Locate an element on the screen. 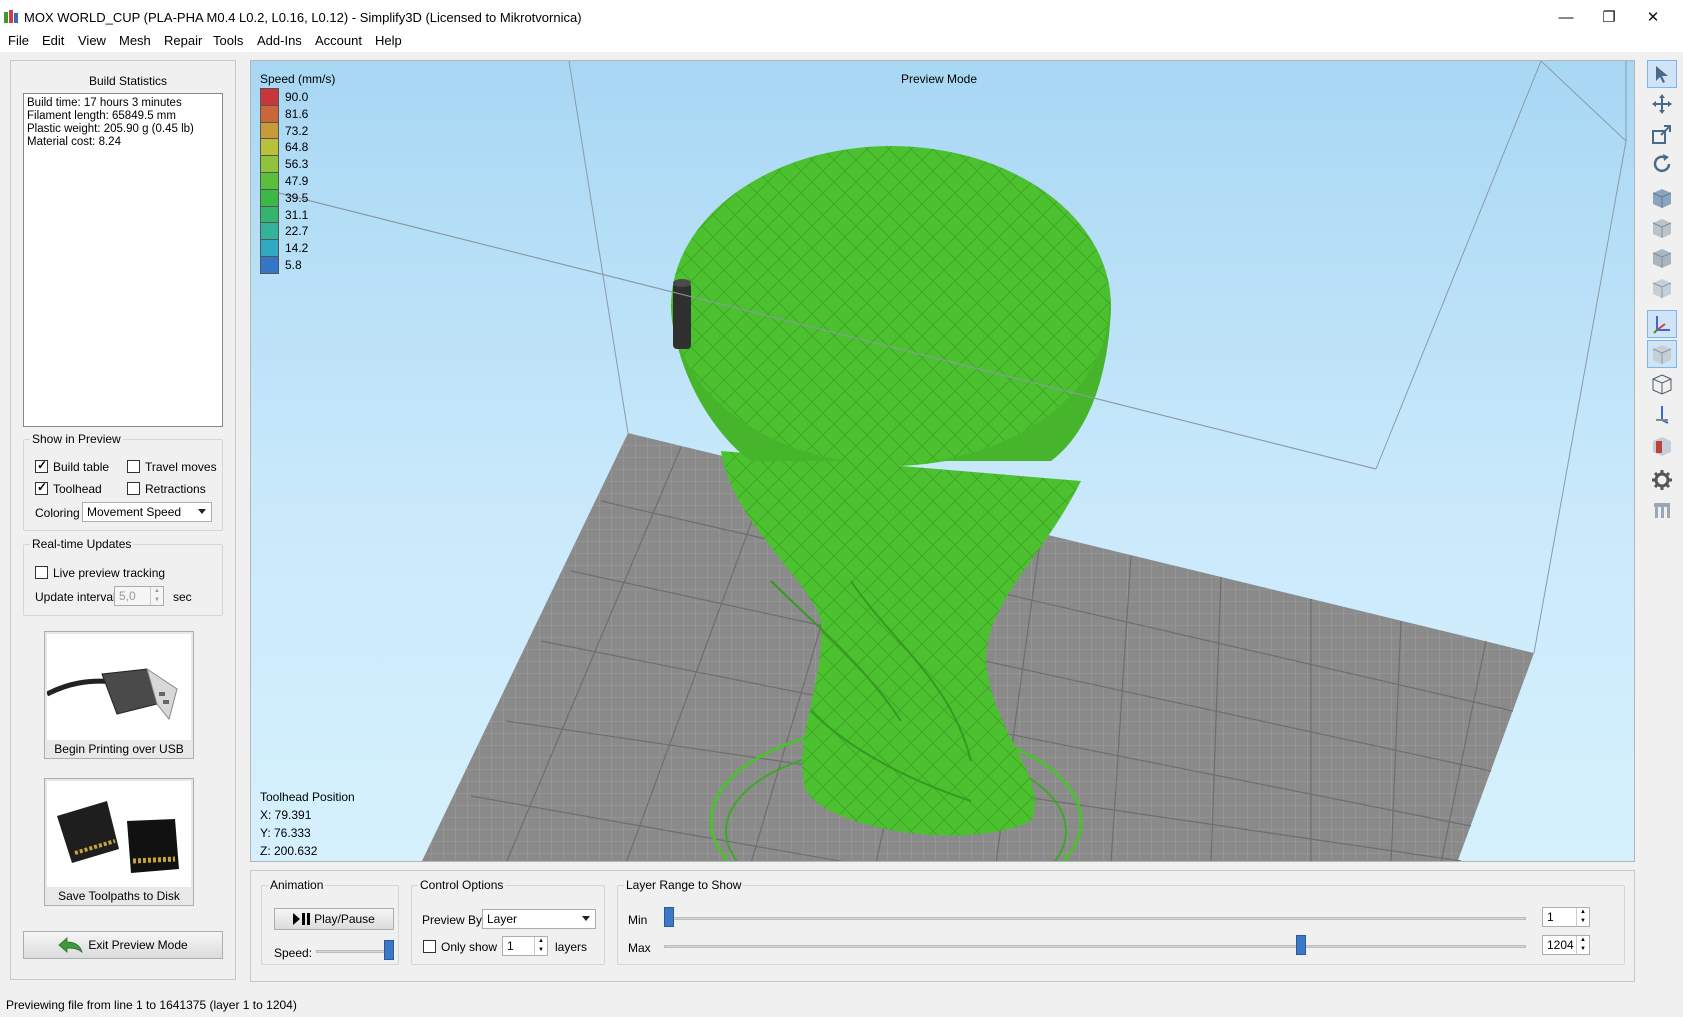 This screenshot has width=1683, height=1017. settings-button is located at coordinates (1662, 480).